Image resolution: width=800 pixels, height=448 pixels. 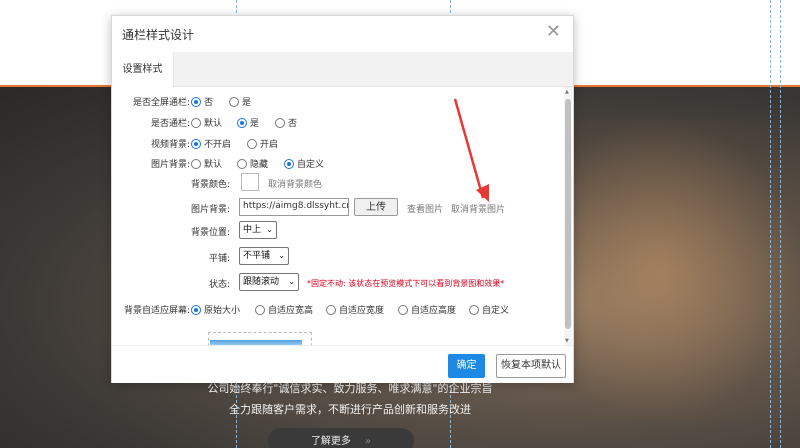 What do you see at coordinates (286, 122) in the screenshot?
I see `banner-no-radio: 否` at bounding box center [286, 122].